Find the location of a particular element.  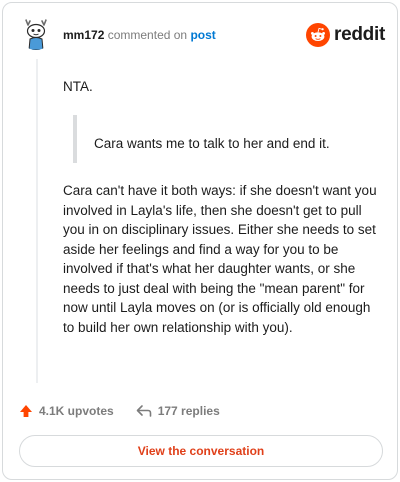

reddit-logo: reddit is located at coordinates (345, 35).